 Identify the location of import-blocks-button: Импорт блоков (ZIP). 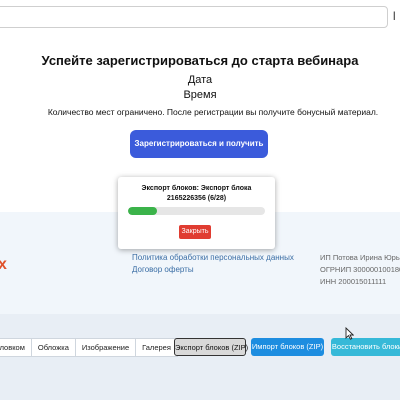
(287, 347).